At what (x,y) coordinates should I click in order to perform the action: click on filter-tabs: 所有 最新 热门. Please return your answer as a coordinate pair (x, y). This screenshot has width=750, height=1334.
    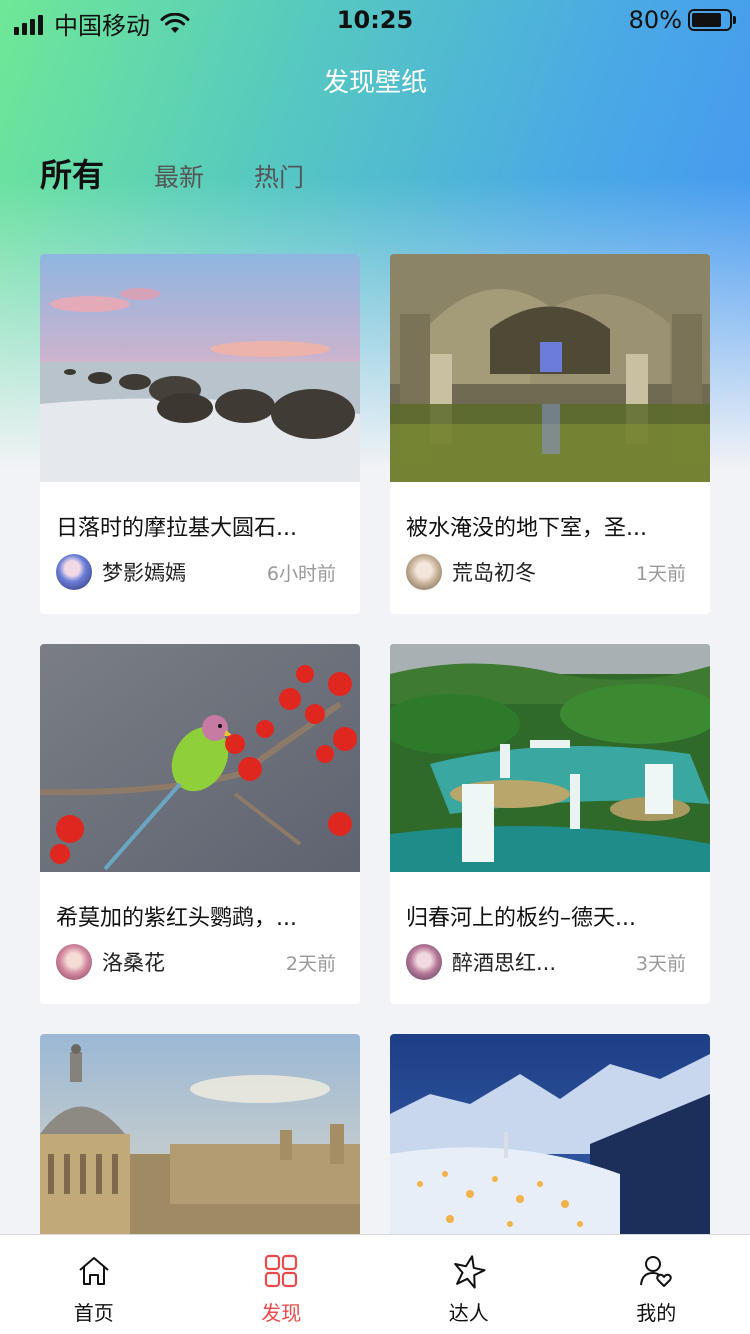
    Looking at the image, I should click on (197, 173).